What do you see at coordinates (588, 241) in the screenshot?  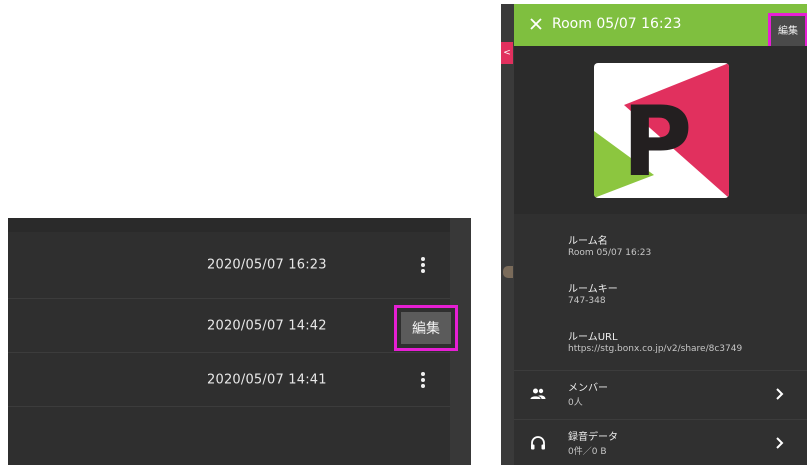 I see `room-name-label: ルーム名` at bounding box center [588, 241].